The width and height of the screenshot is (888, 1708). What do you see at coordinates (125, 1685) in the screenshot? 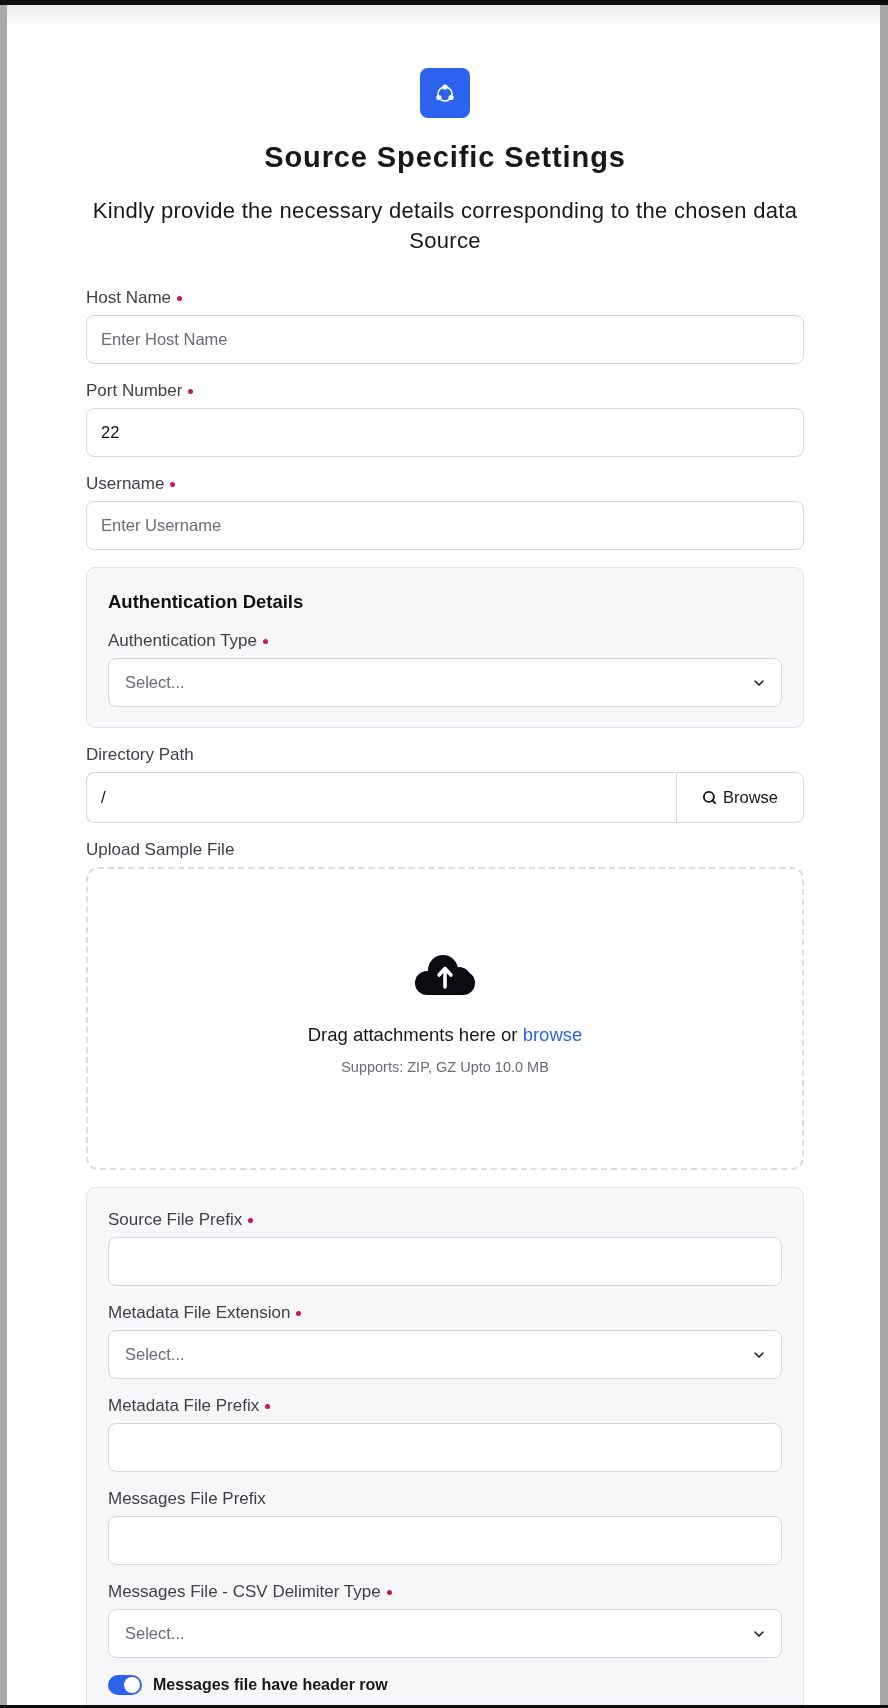
I see `toggle-switch` at bounding box center [125, 1685].